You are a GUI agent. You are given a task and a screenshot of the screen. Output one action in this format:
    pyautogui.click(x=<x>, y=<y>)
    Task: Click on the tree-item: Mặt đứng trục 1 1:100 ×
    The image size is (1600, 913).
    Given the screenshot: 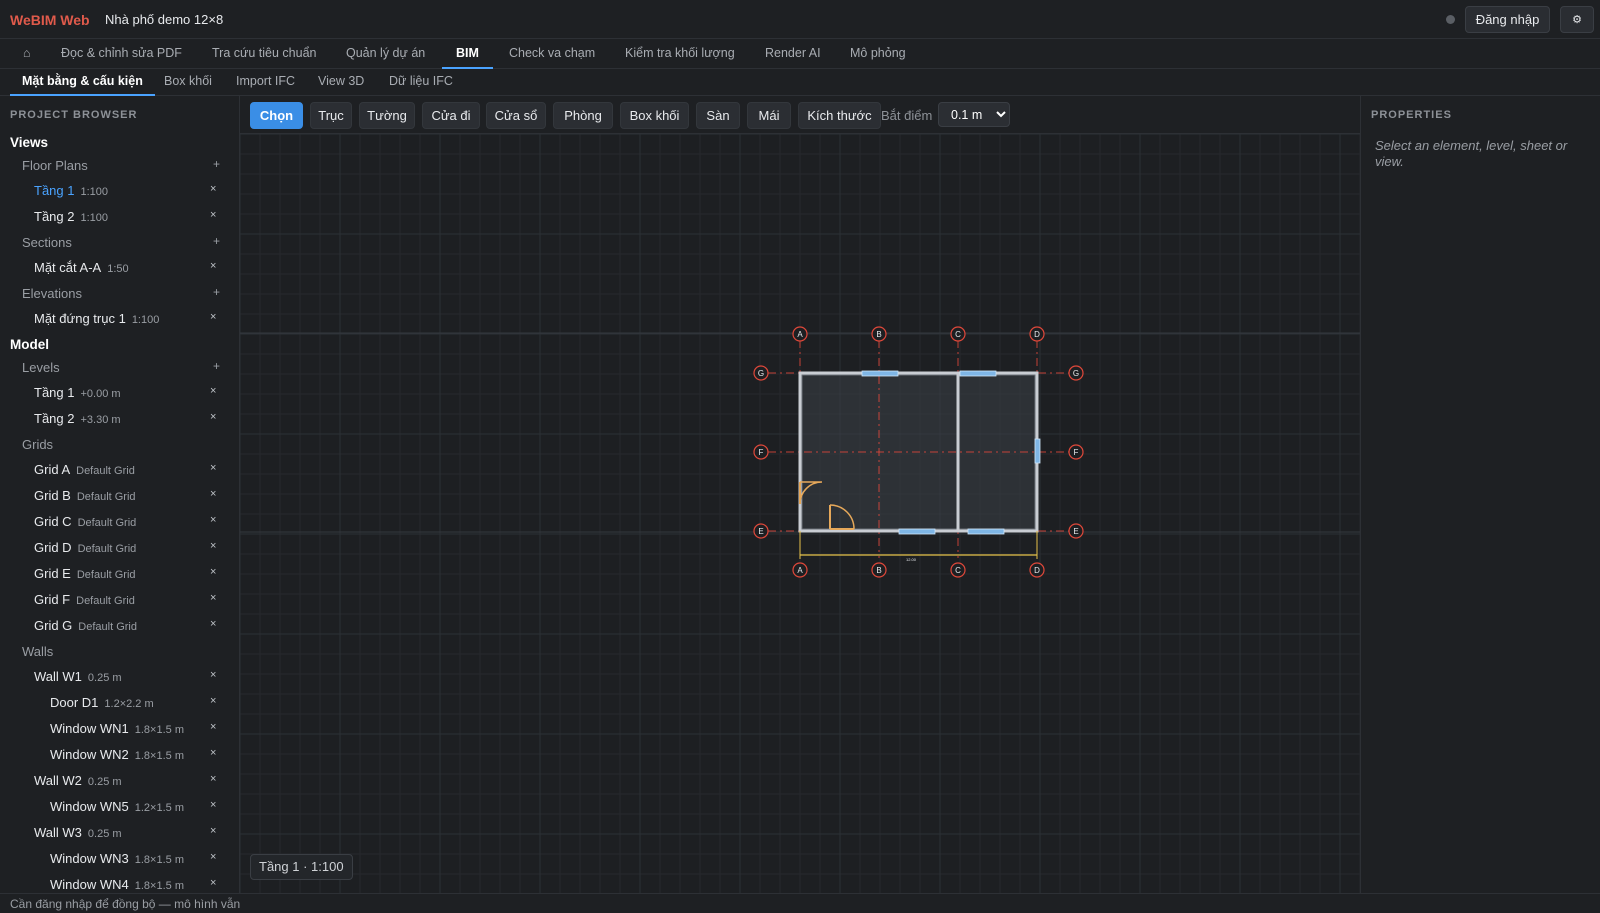 What is the action you would take?
    pyautogui.click(x=119, y=320)
    